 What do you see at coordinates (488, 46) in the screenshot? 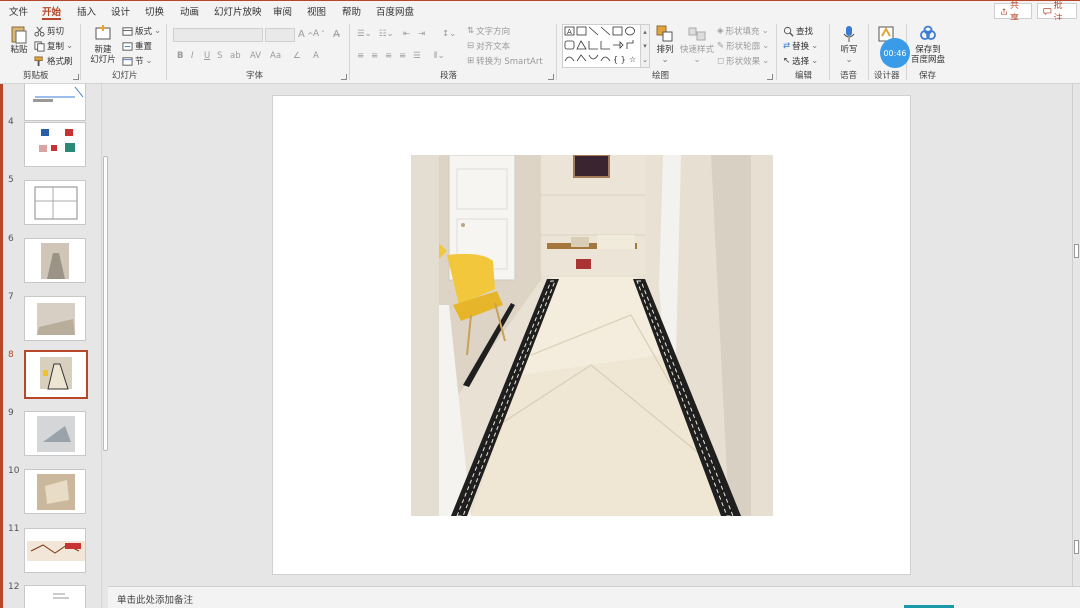
I see `align-text-button: ⊟ 对齐文本` at bounding box center [488, 46].